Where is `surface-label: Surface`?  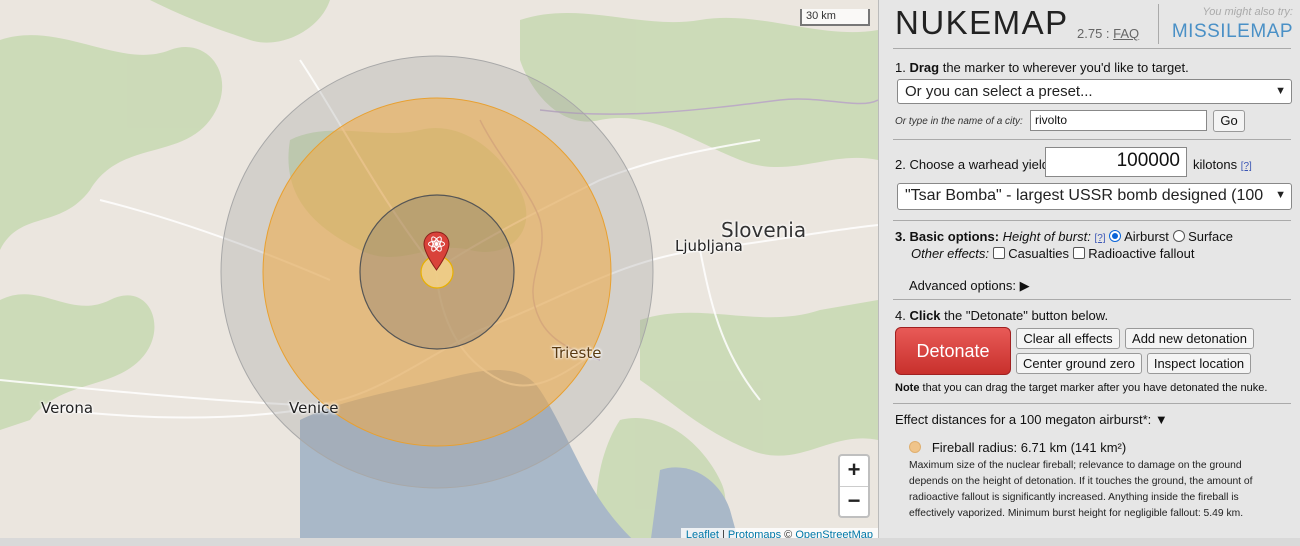 surface-label: Surface is located at coordinates (1210, 236).